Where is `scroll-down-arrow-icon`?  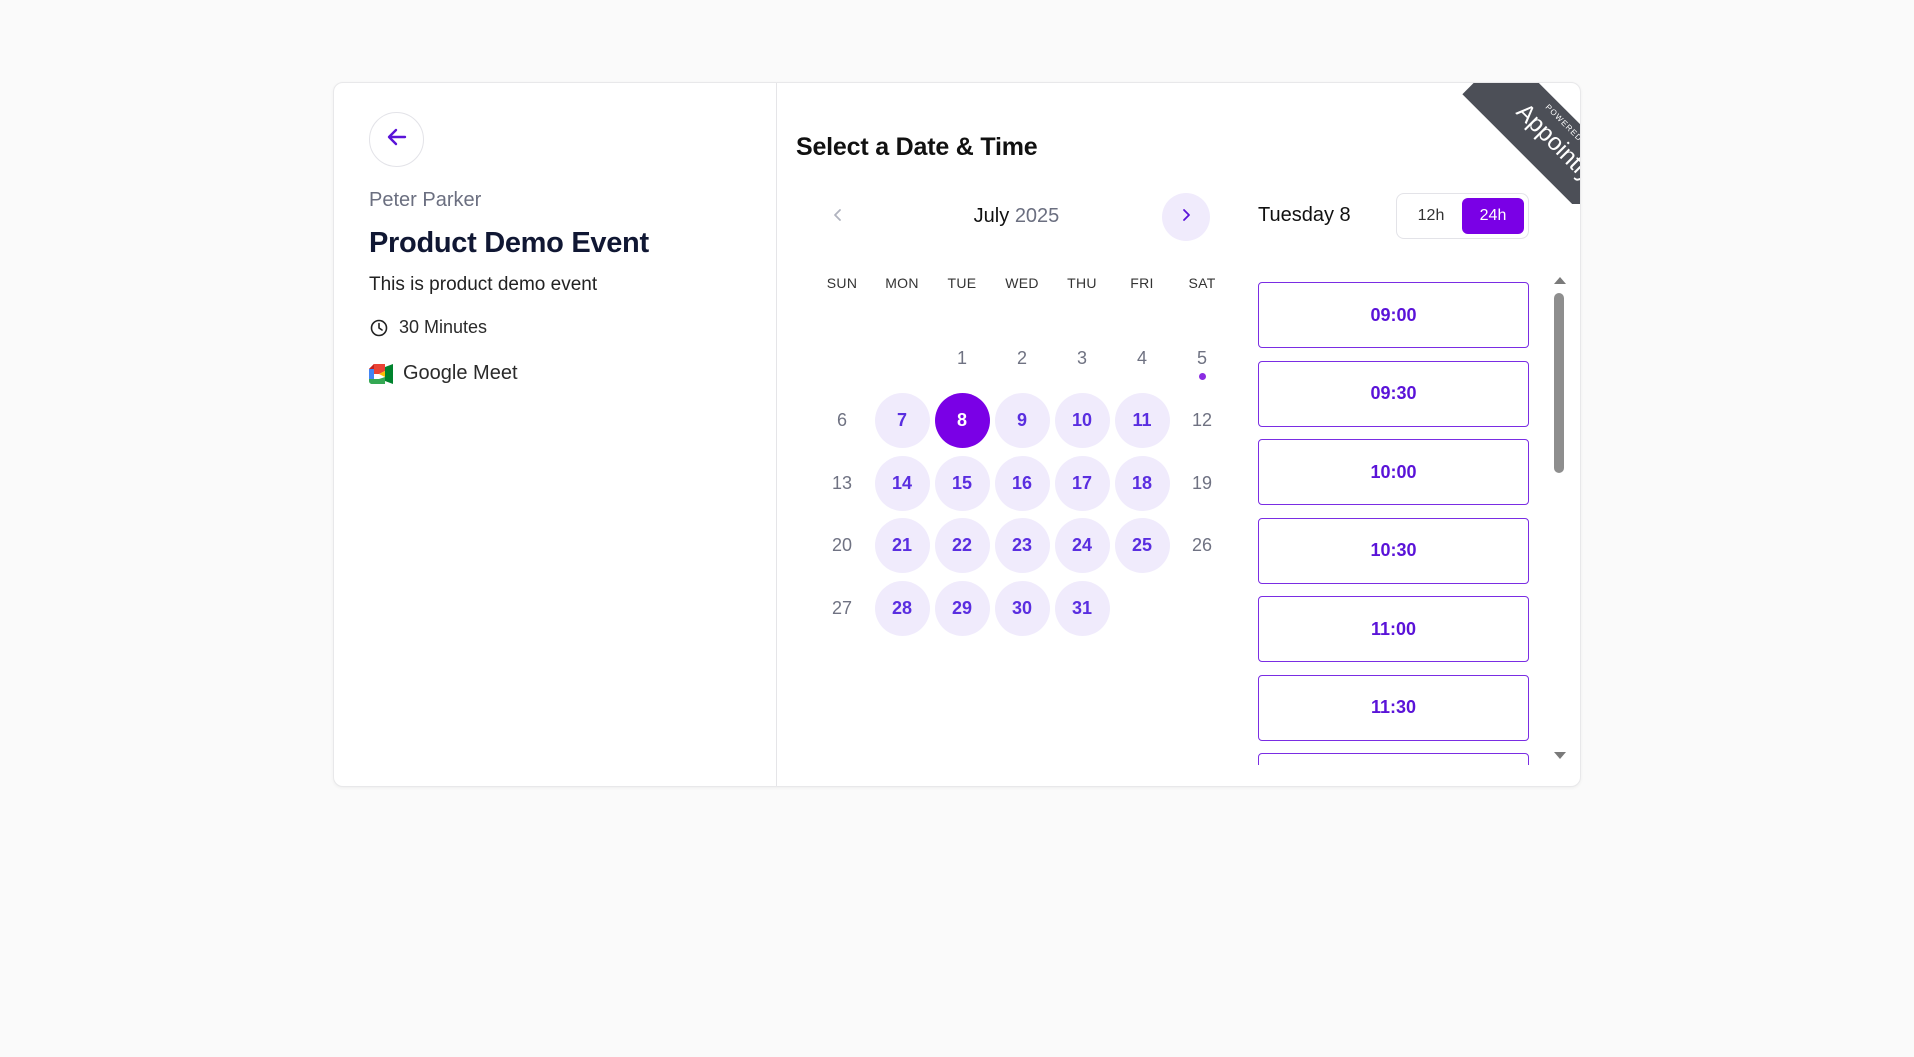
scroll-down-arrow-icon is located at coordinates (1560, 755).